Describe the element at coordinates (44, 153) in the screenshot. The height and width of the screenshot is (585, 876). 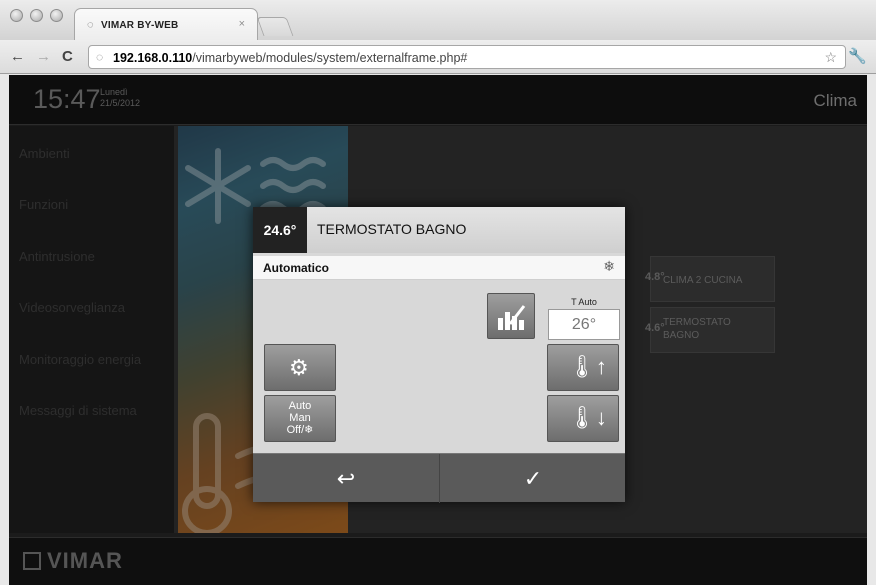
I see `sidebar-item-ambienti: Ambienti` at that location.